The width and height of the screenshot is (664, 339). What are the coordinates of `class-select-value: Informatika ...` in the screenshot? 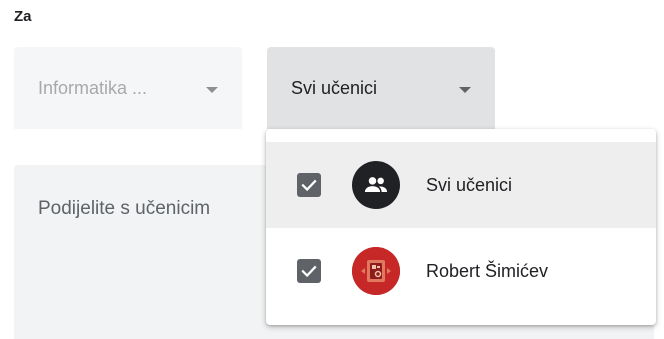 It's located at (93, 87).